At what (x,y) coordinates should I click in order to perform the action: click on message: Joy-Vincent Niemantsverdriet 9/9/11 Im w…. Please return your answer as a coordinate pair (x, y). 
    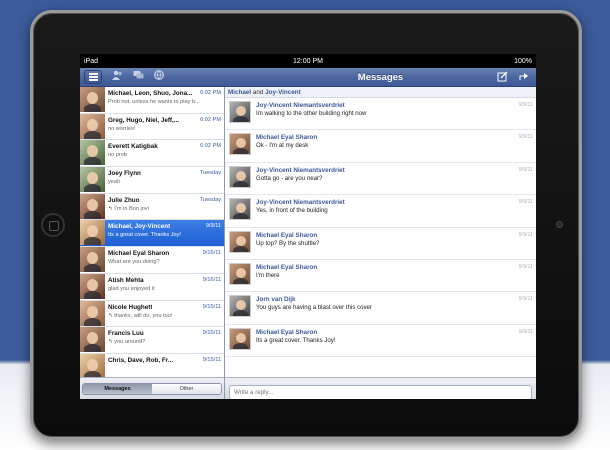
    Looking at the image, I should click on (380, 114).